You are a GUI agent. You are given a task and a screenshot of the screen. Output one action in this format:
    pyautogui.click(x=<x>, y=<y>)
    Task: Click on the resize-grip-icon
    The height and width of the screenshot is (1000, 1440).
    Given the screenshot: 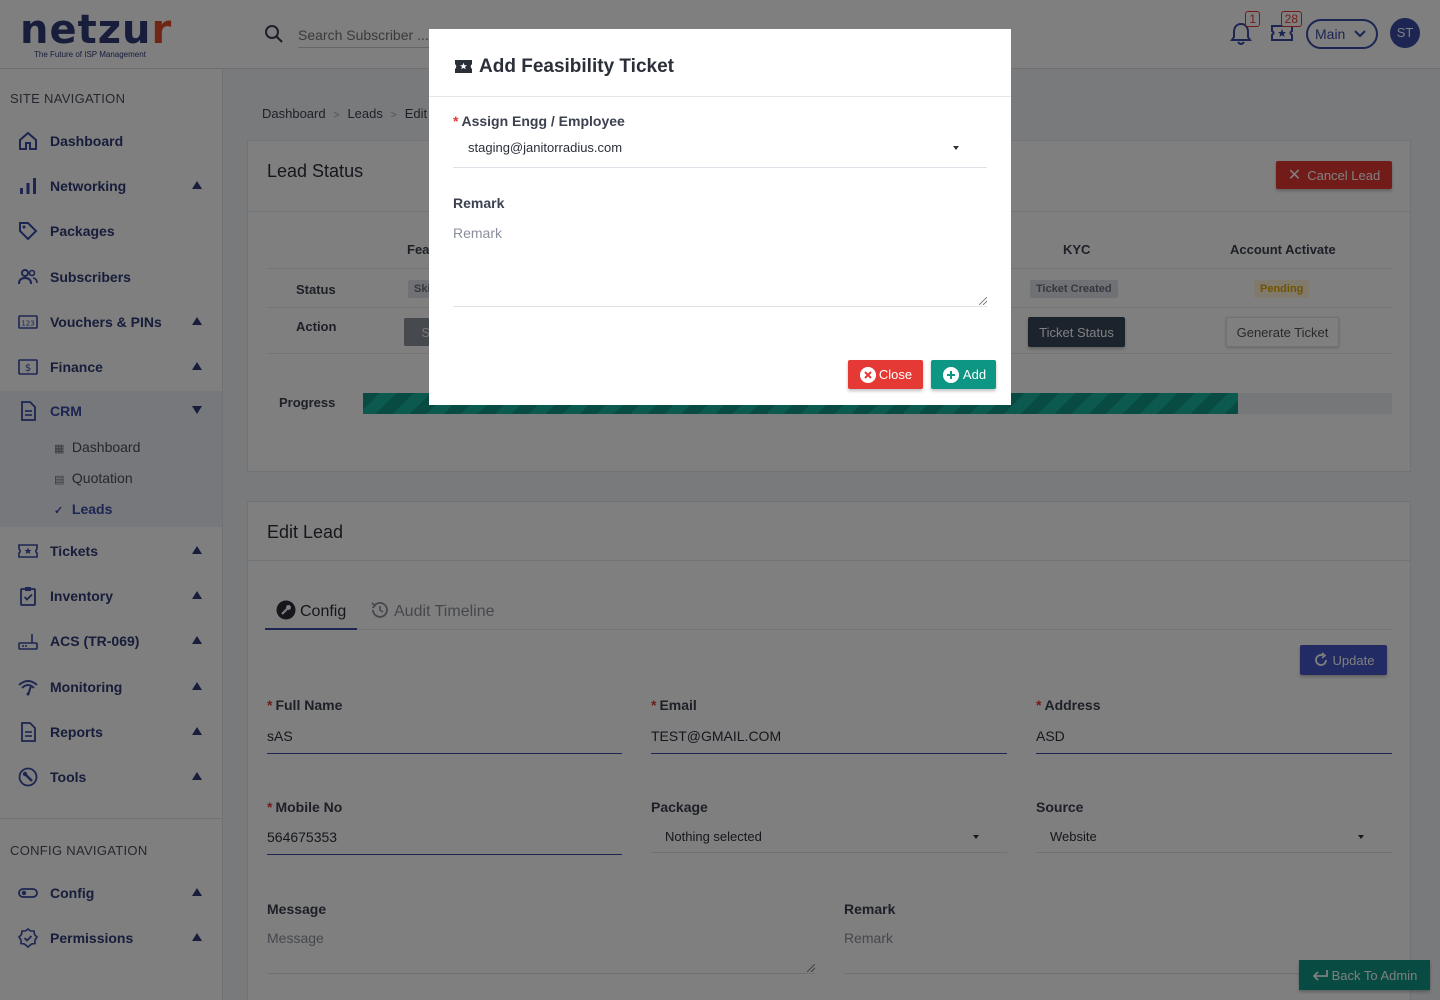 What is the action you would take?
    pyautogui.click(x=983, y=301)
    